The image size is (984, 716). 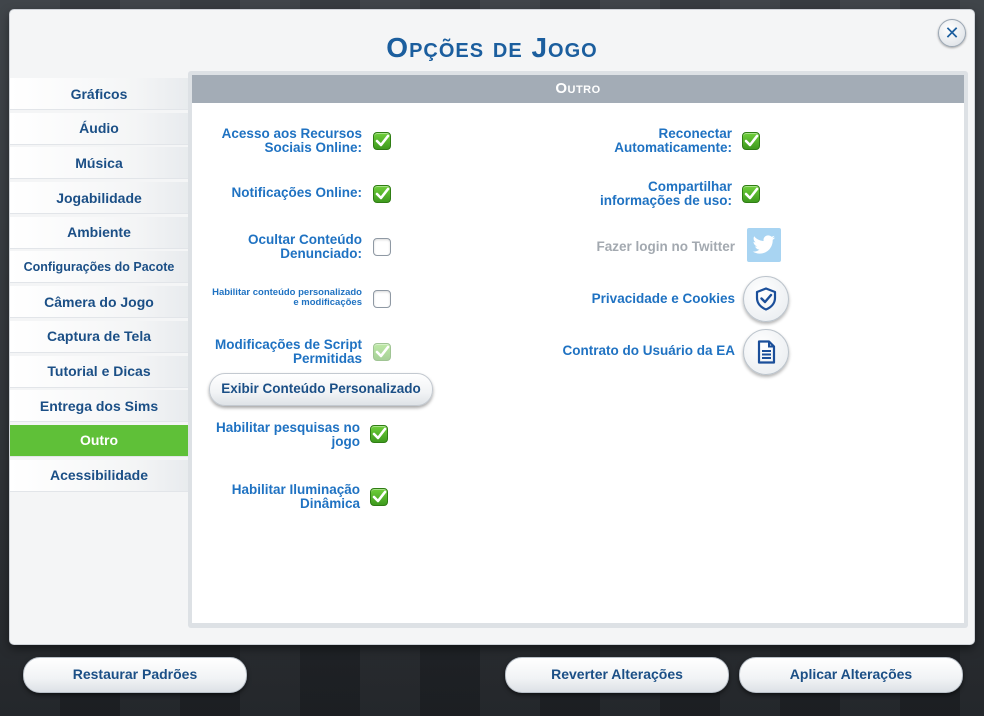 What do you see at coordinates (492, 47) in the screenshot?
I see `dialog-title: Opções de Jogo` at bounding box center [492, 47].